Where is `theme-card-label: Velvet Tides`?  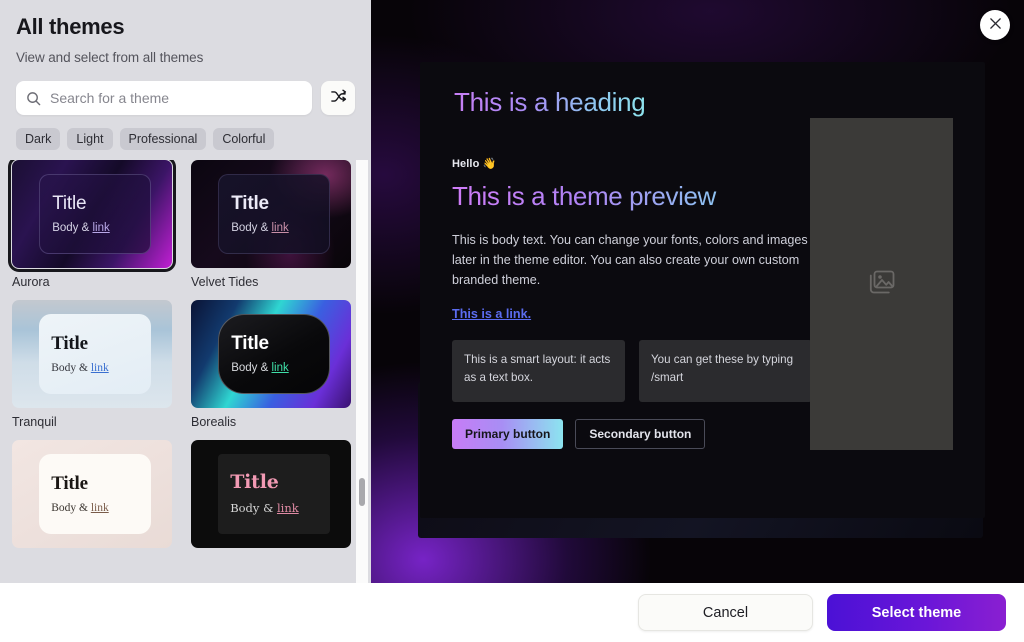
theme-card-label: Velvet Tides is located at coordinates (225, 282).